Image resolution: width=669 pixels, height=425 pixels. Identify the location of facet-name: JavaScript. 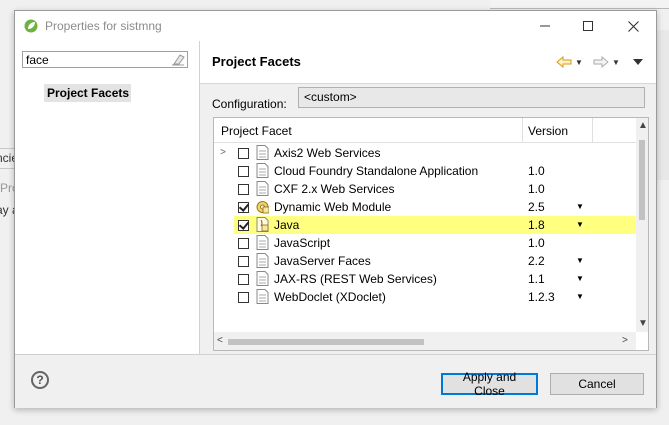
(302, 243).